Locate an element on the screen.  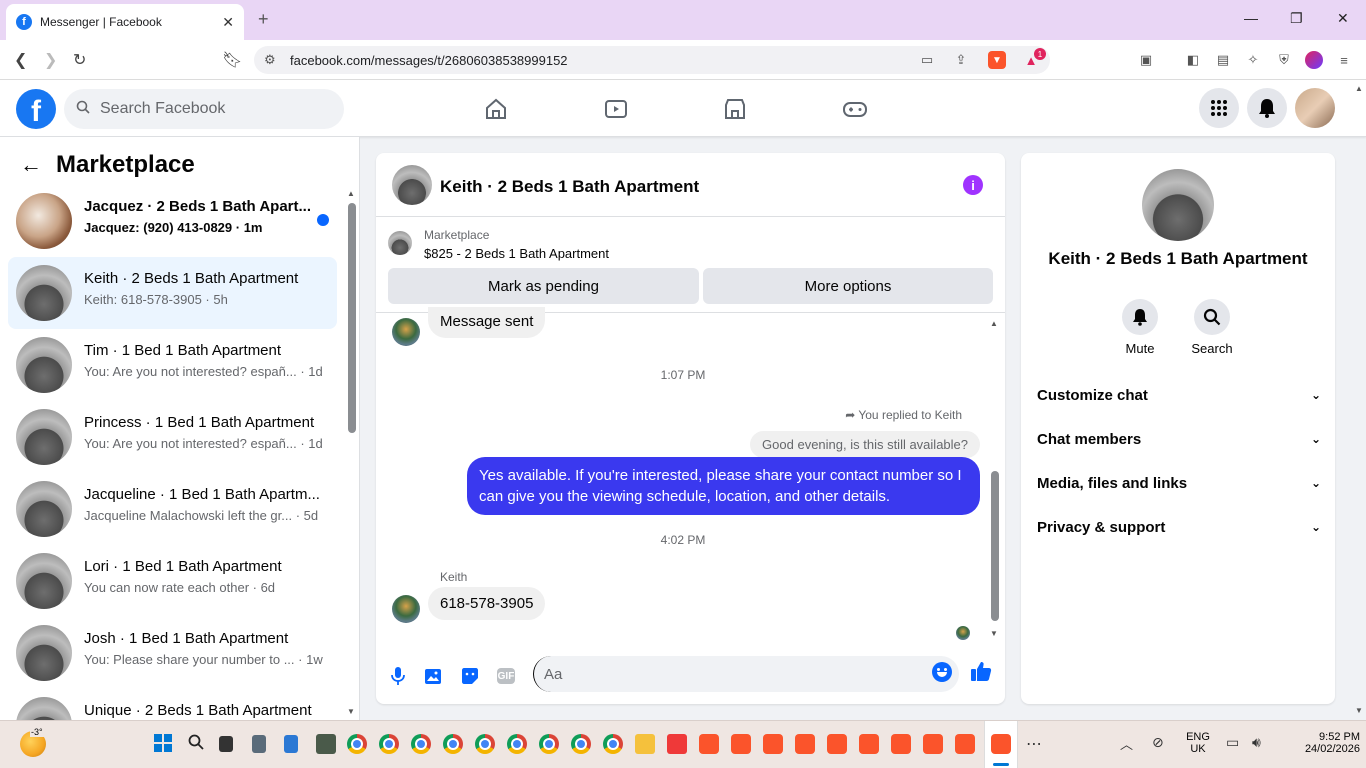
conversation-item: Unique · 2 Beds 1 Bath Apartment is located at coordinates (172, 704).